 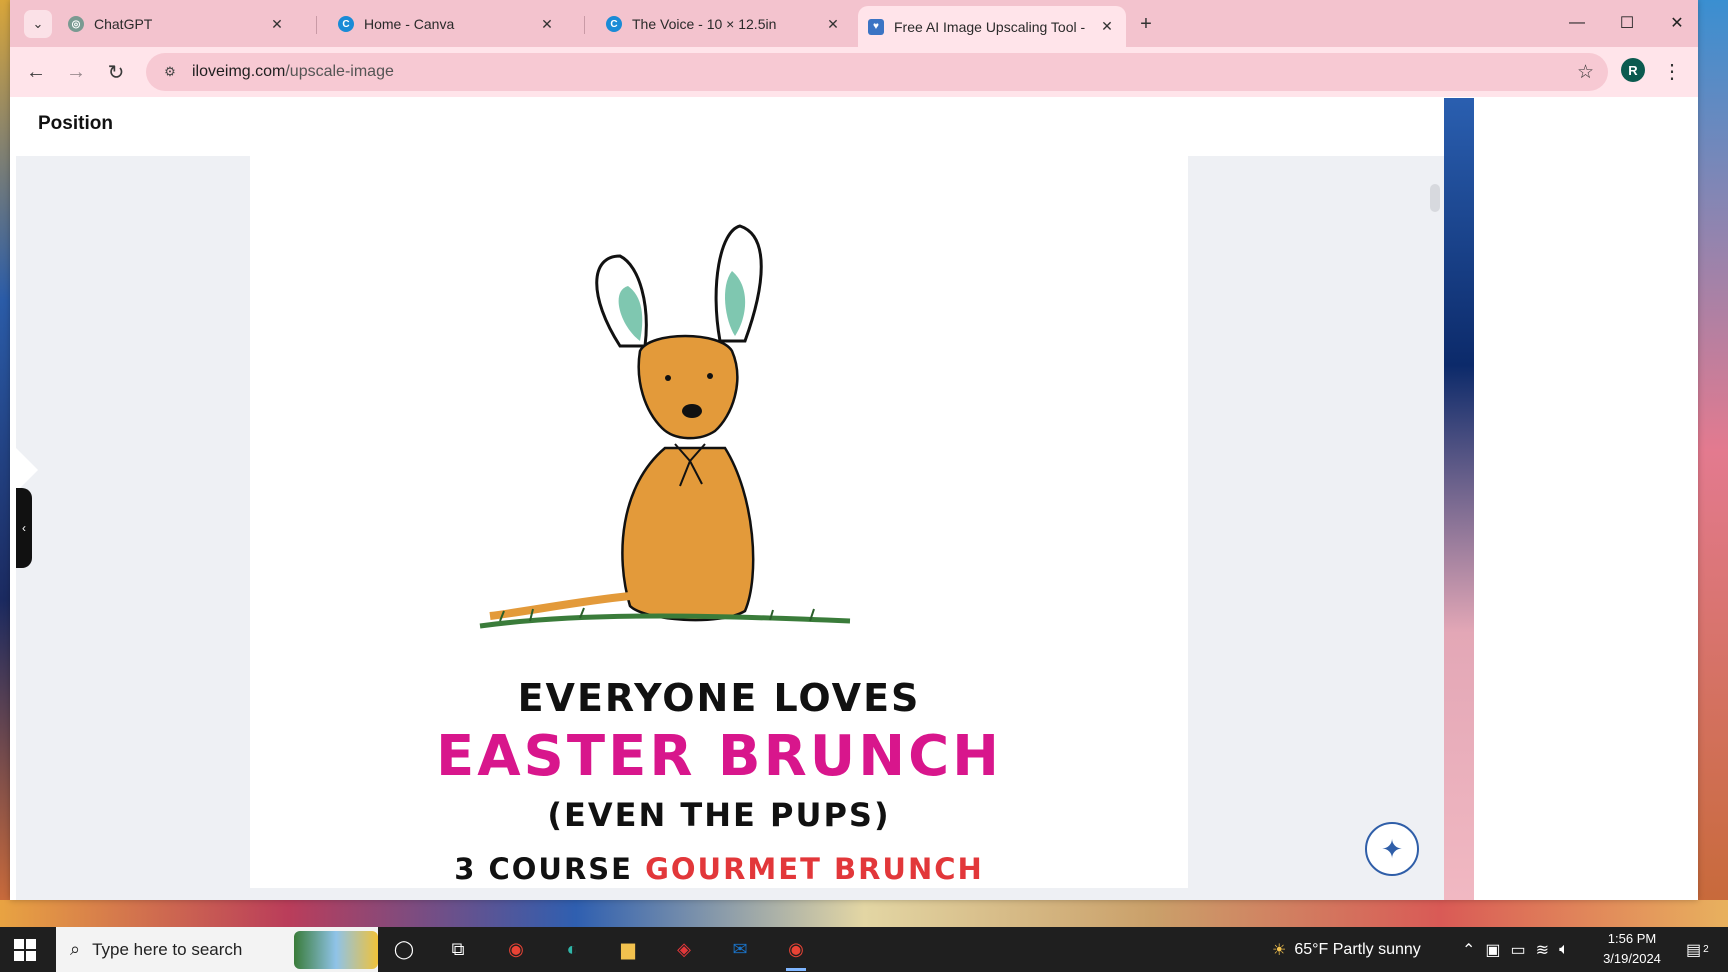 I want to click on browser-menu-icon: ⋮, so click(x=1672, y=71).